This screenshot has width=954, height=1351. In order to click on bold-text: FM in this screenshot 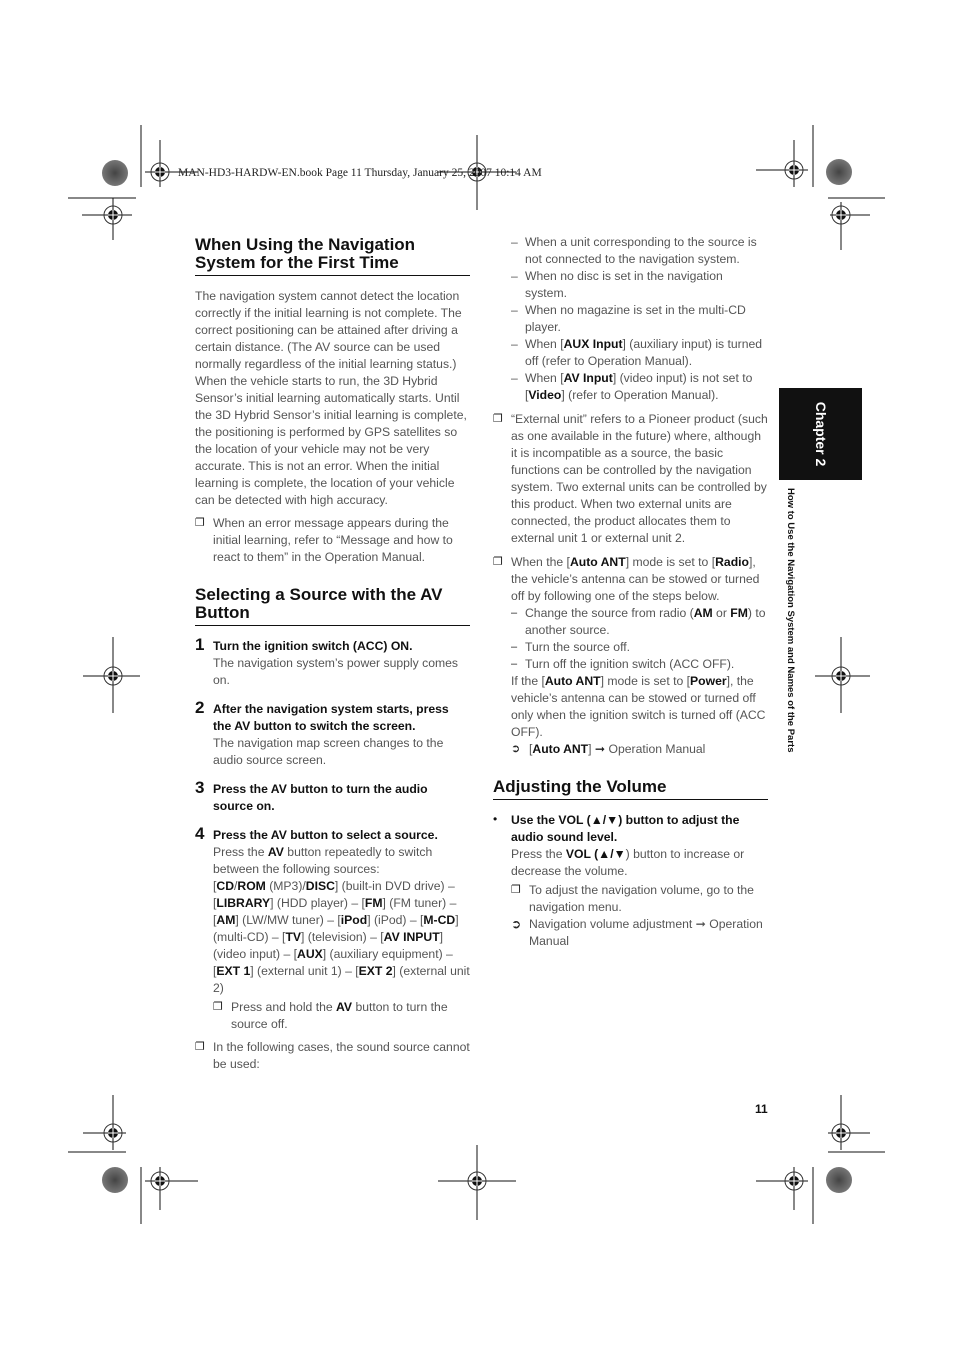, I will do `click(739, 613)`.